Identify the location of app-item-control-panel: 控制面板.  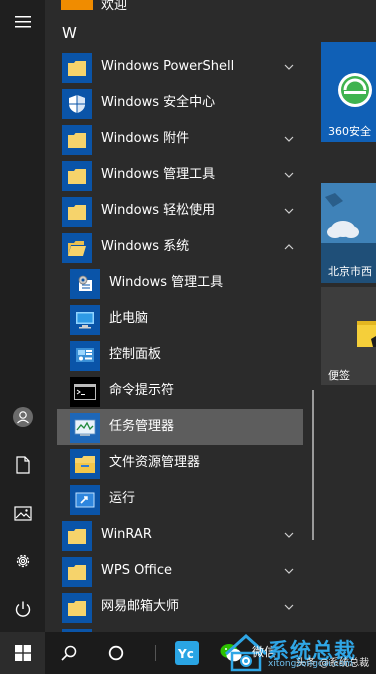
(180, 355).